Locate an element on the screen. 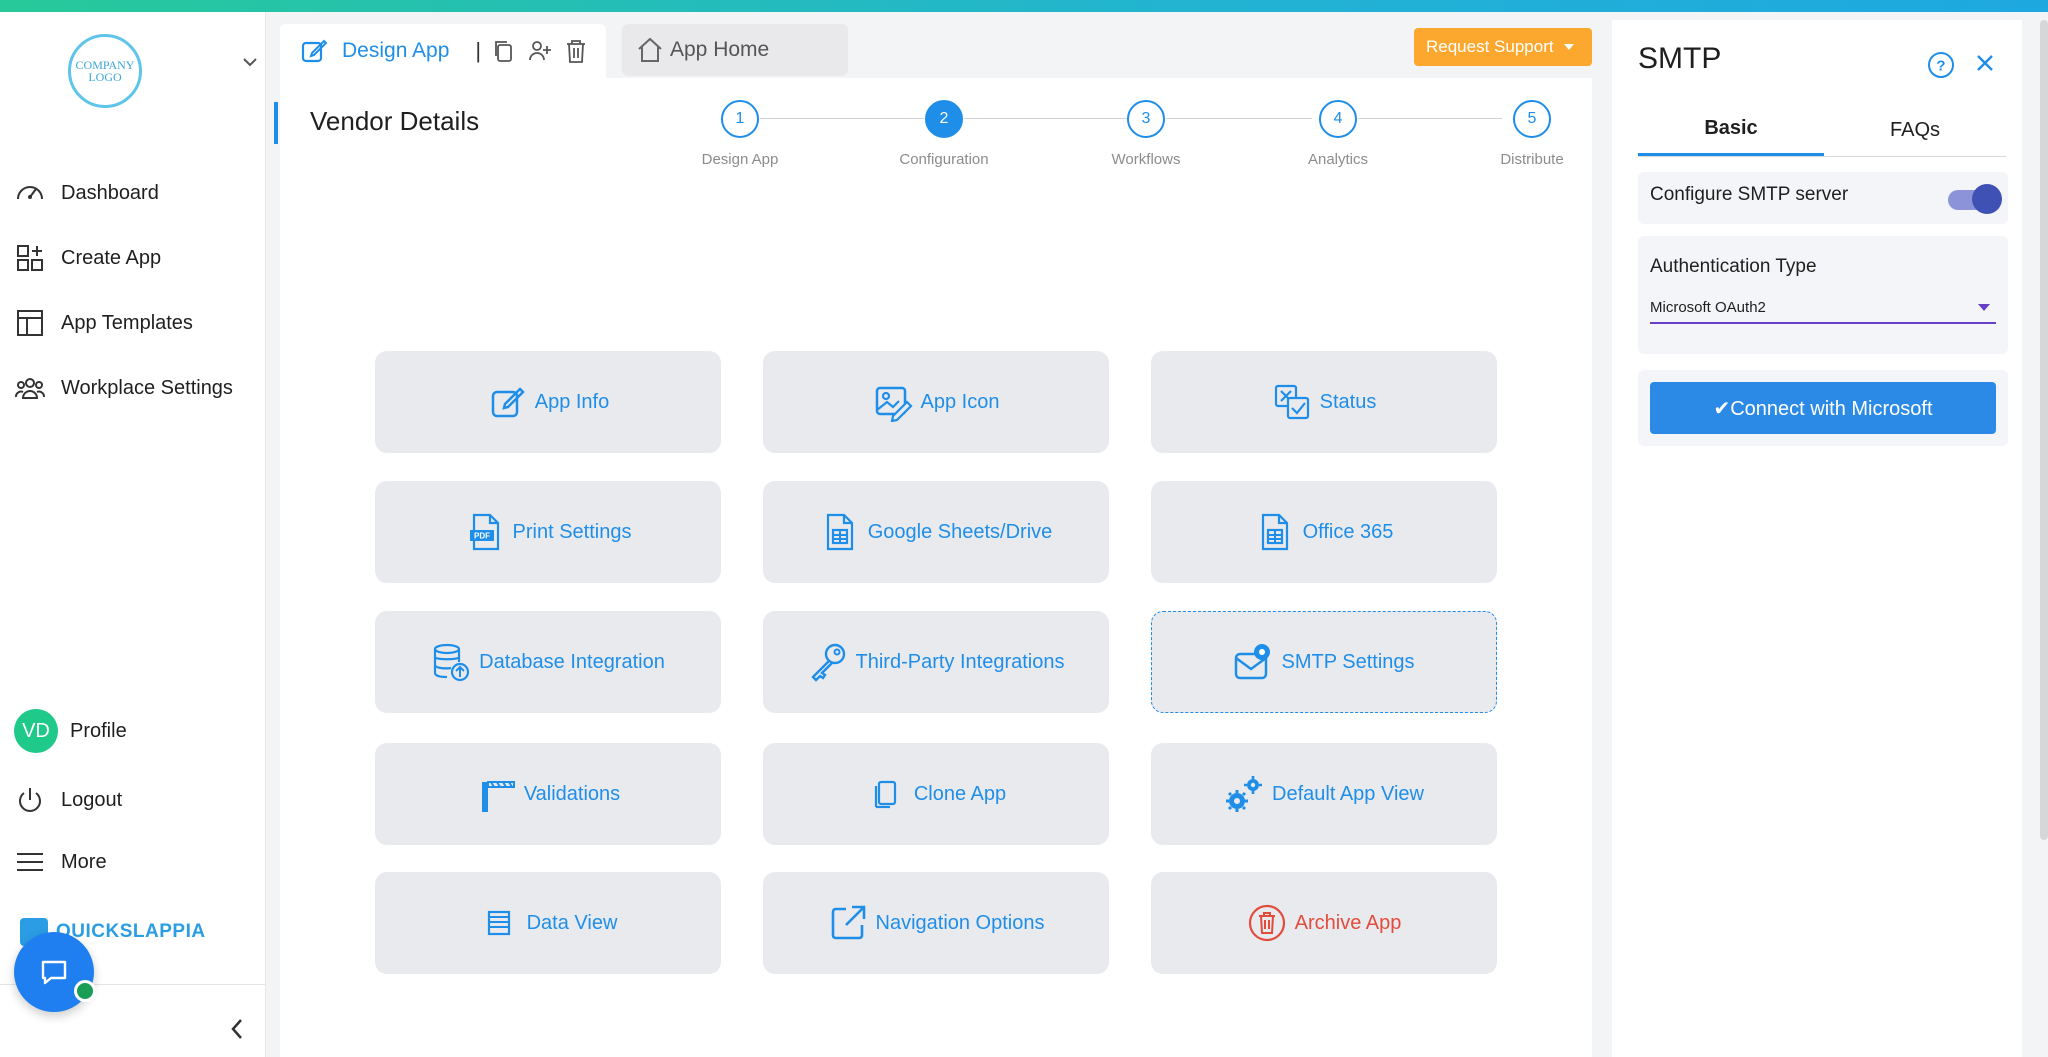  sidebar-item-profile: VD Profile is located at coordinates (70, 731).